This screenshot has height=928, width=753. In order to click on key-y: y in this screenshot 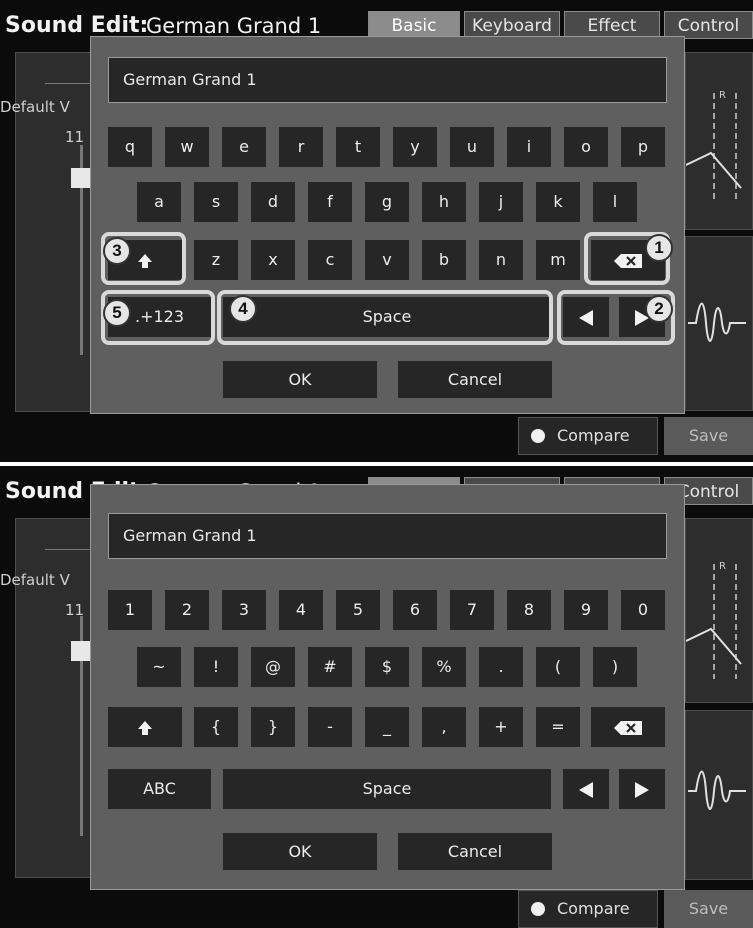, I will do `click(415, 147)`.